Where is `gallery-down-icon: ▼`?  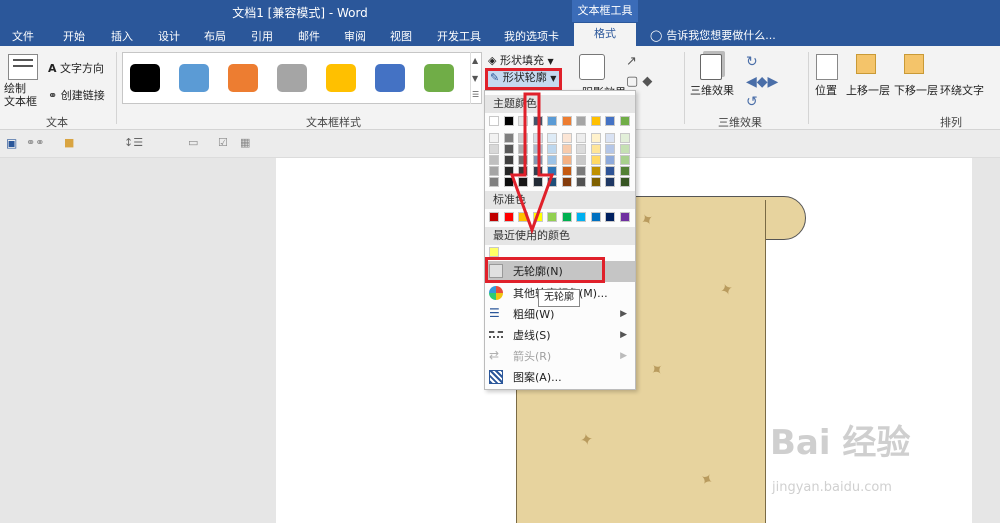
gallery-down-icon: ▼ is located at coordinates (475, 78).